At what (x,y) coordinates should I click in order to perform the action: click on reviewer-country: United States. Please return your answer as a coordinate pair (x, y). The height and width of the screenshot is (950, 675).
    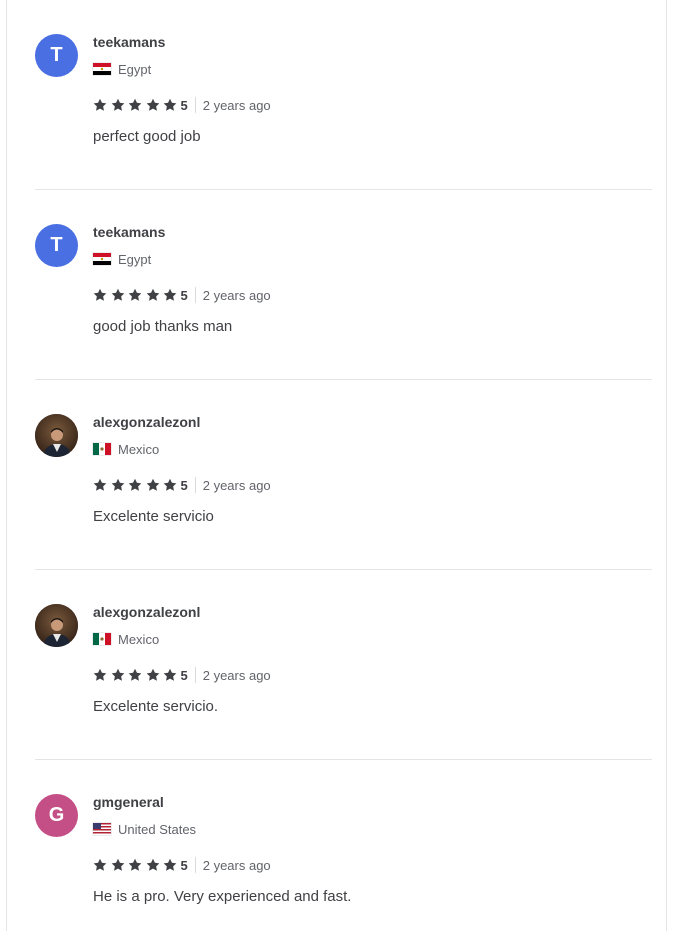
    Looking at the image, I should click on (144, 829).